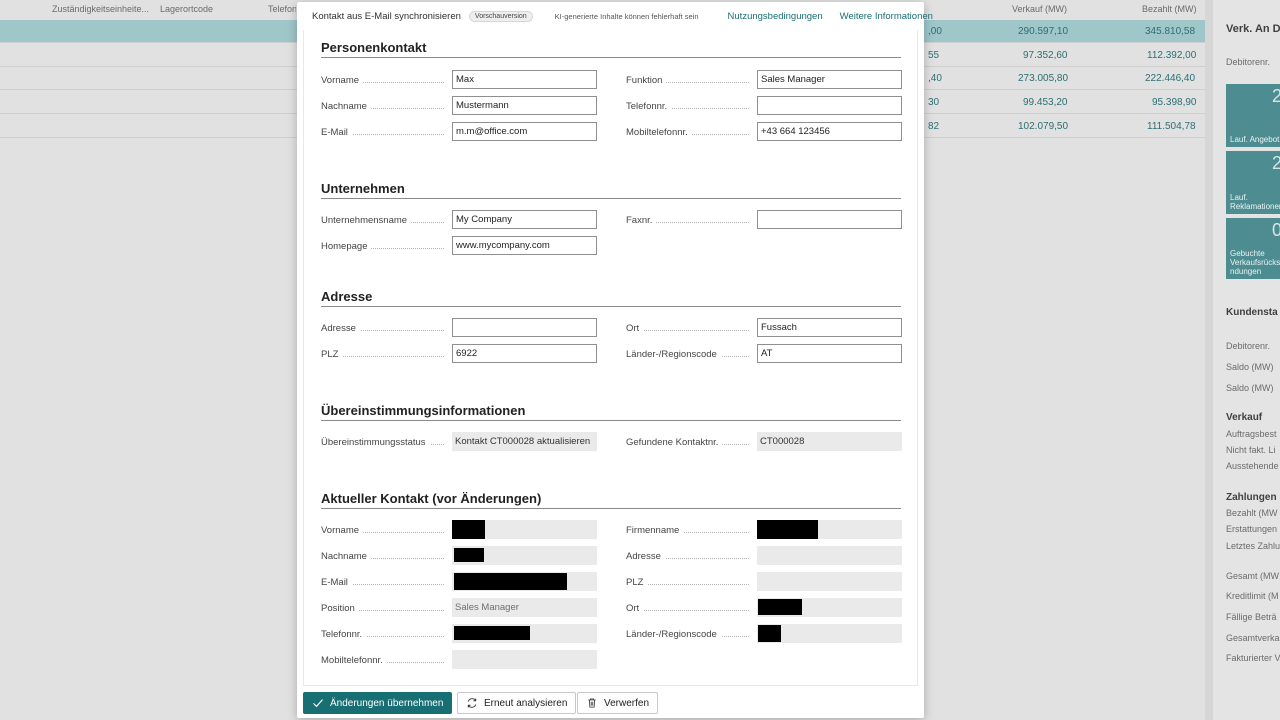 Image resolution: width=1280 pixels, height=720 pixels. What do you see at coordinates (829, 79) in the screenshot?
I see `function-input` at bounding box center [829, 79].